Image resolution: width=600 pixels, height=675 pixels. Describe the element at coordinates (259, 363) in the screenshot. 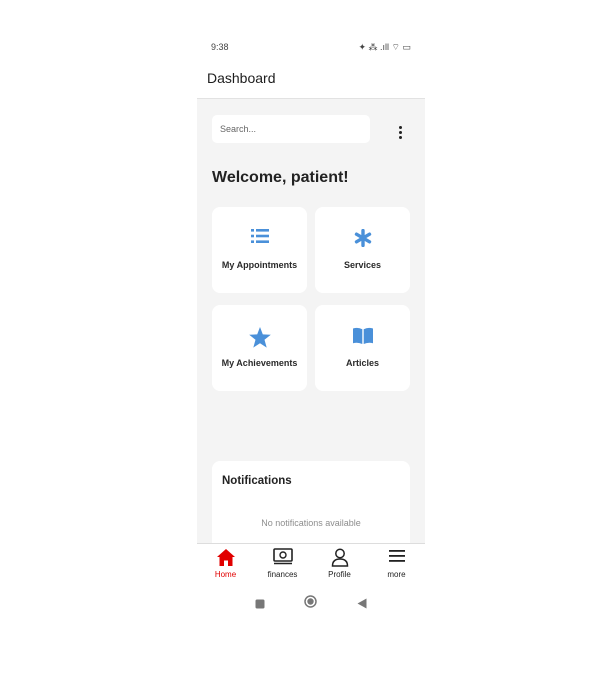

I see `tile-label: My Achievements` at that location.